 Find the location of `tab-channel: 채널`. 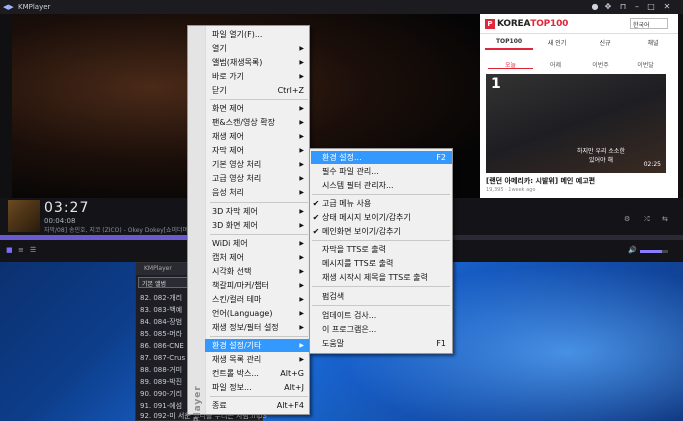

tab-channel: 채널 is located at coordinates (653, 42).